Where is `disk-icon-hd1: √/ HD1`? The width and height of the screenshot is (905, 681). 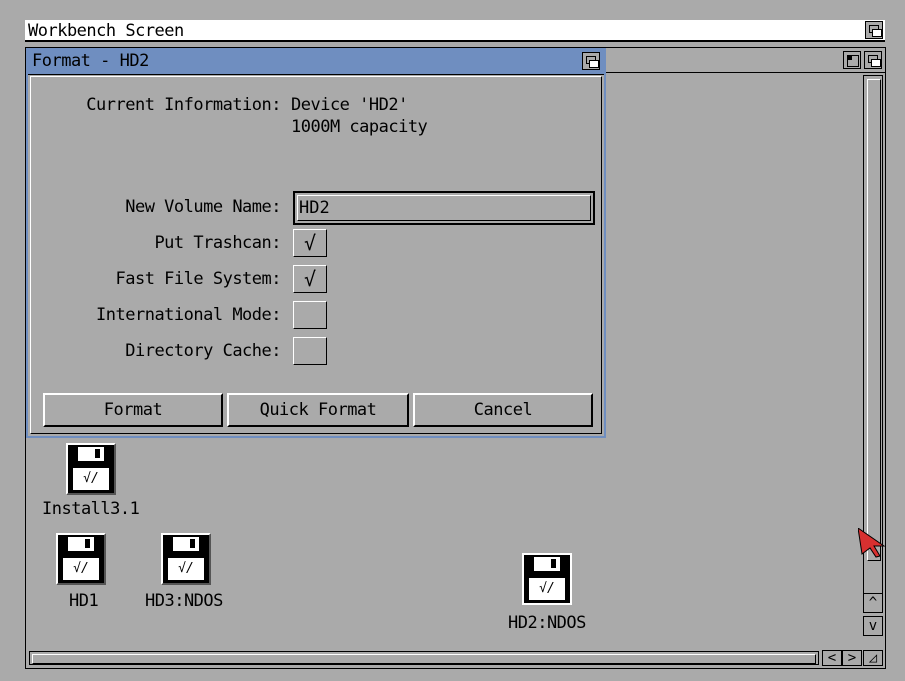
disk-icon-hd1: √/ HD1 is located at coordinates (85, 573).